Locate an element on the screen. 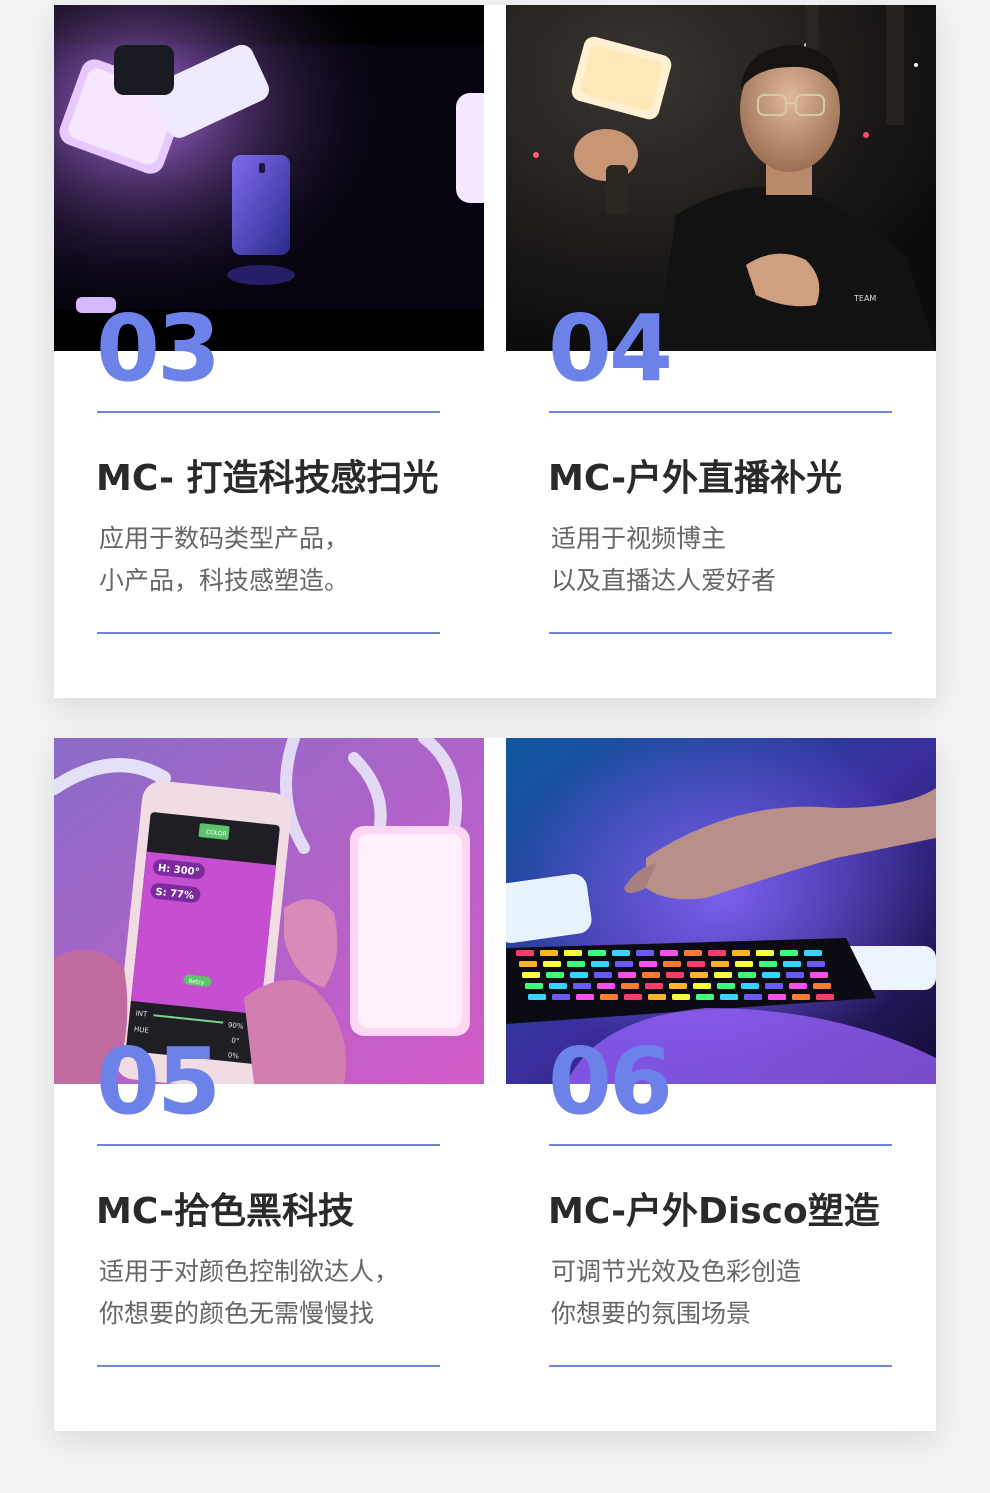 The width and height of the screenshot is (990, 1493). card-title: MC-户外Disco塑造 is located at coordinates (714, 1211).